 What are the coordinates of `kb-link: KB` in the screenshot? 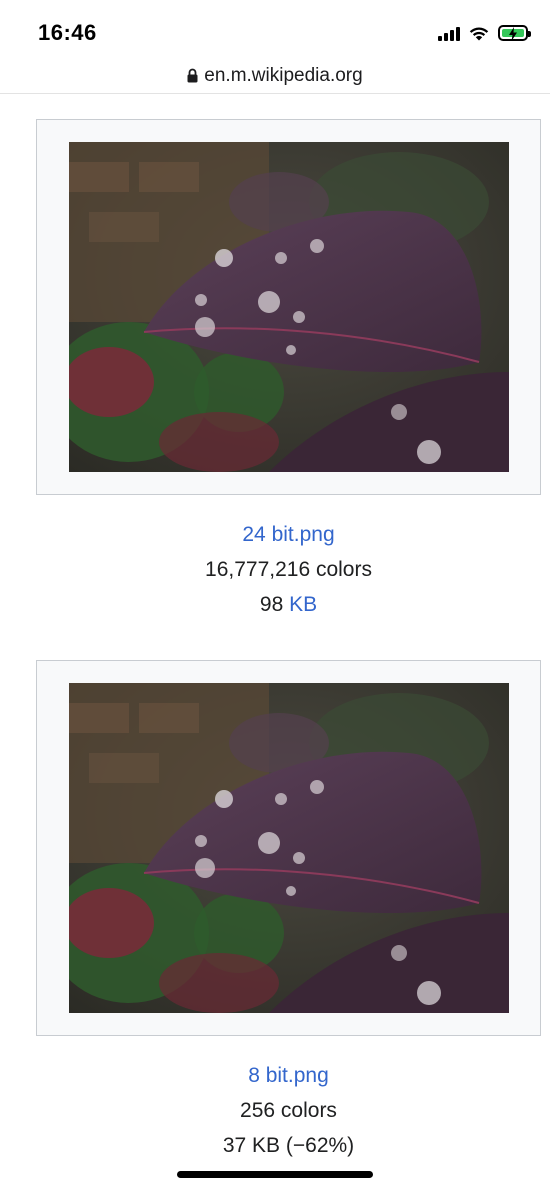 It's located at (303, 604).